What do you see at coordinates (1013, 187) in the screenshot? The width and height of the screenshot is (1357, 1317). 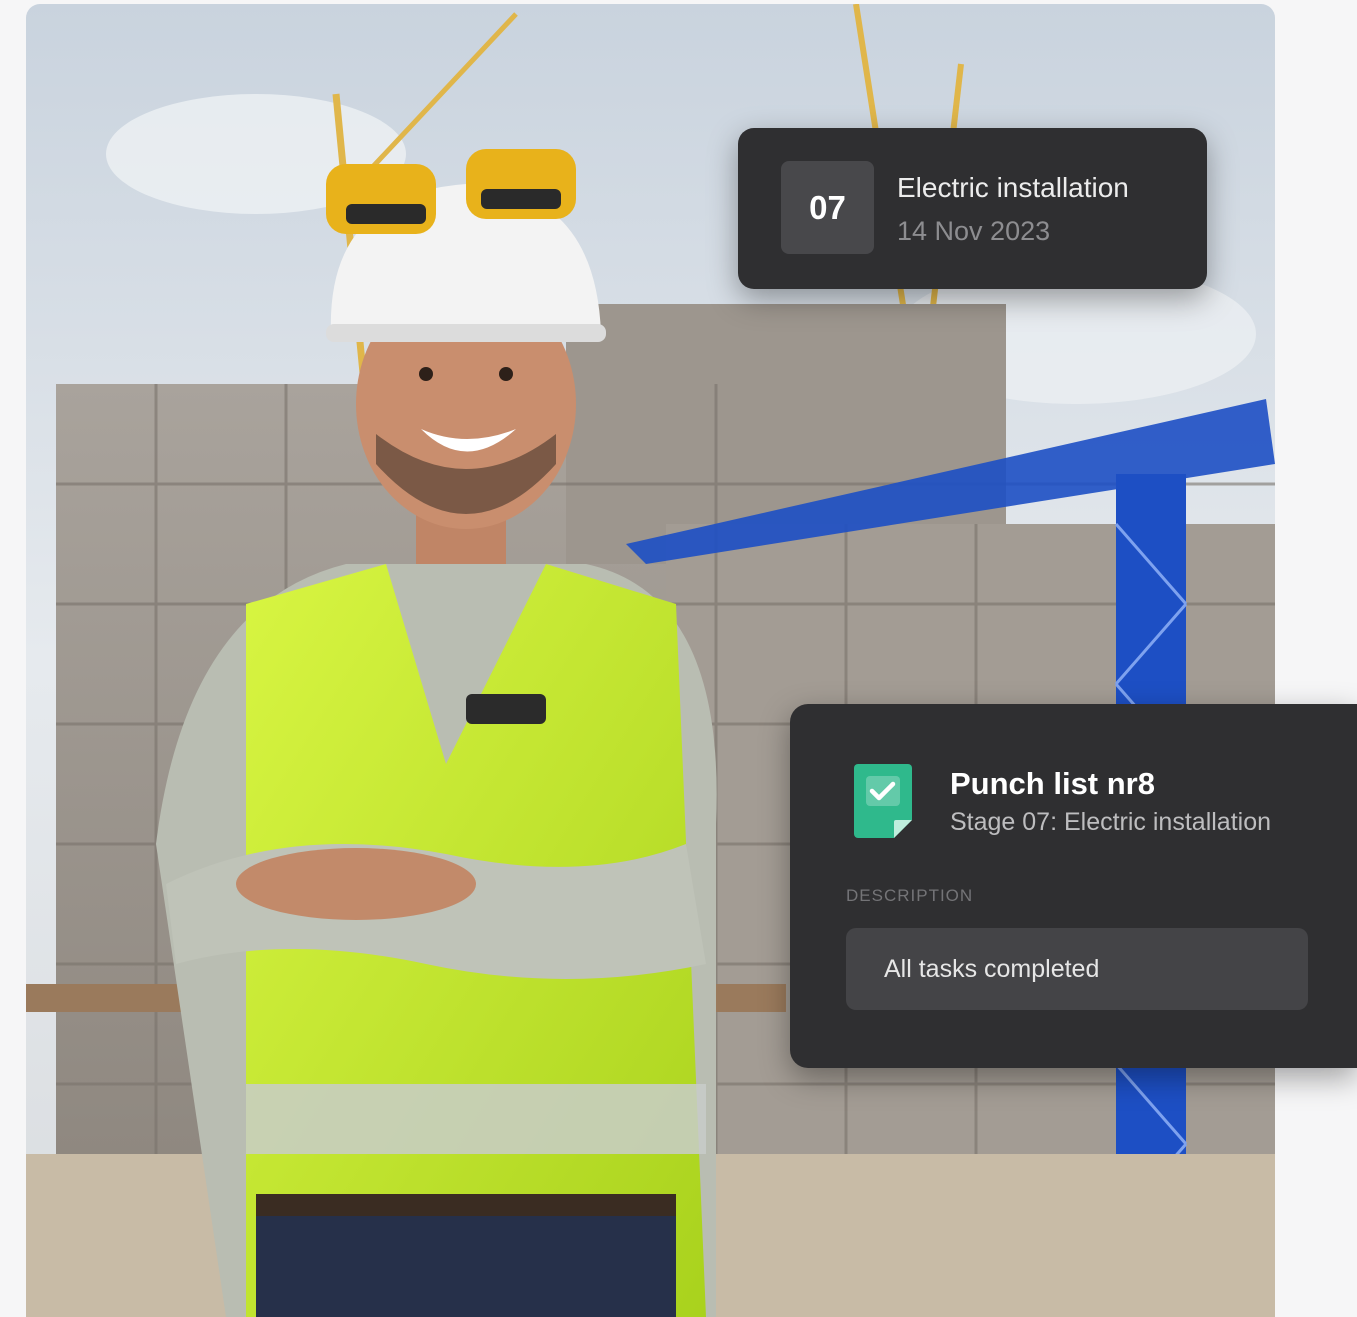 I see `stage-title: Electric installation` at bounding box center [1013, 187].